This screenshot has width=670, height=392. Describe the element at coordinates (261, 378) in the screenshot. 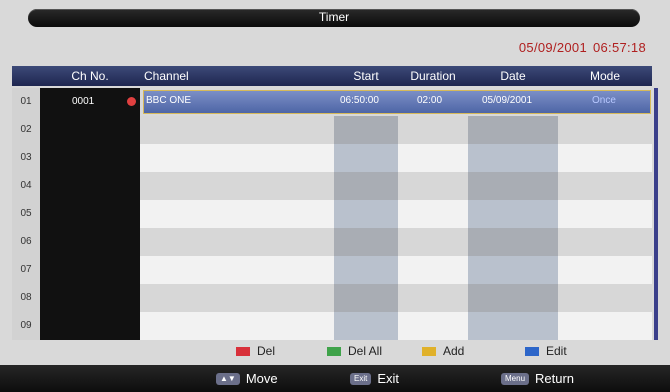

I see `footer-move-label: Move` at that location.